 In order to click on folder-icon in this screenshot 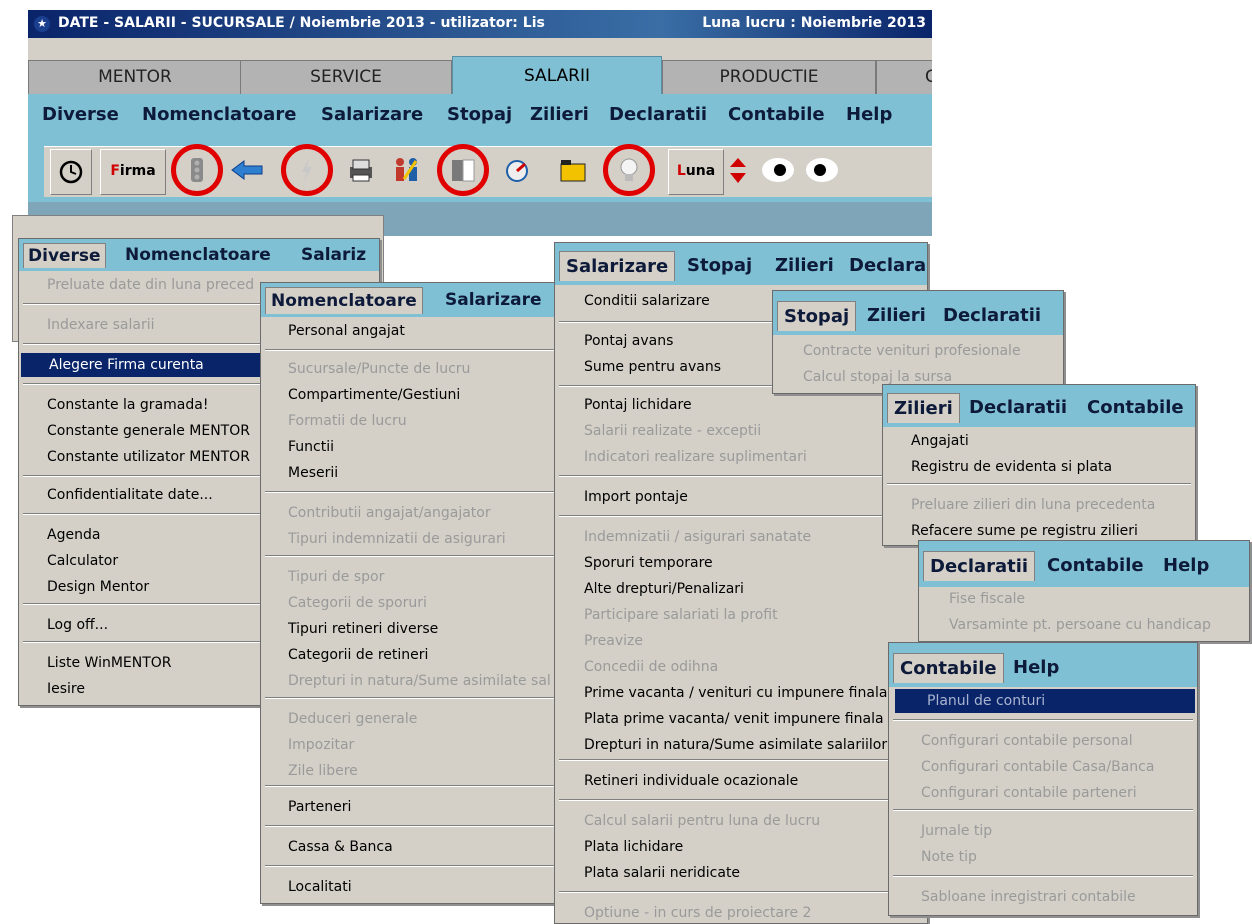, I will do `click(573, 170)`.